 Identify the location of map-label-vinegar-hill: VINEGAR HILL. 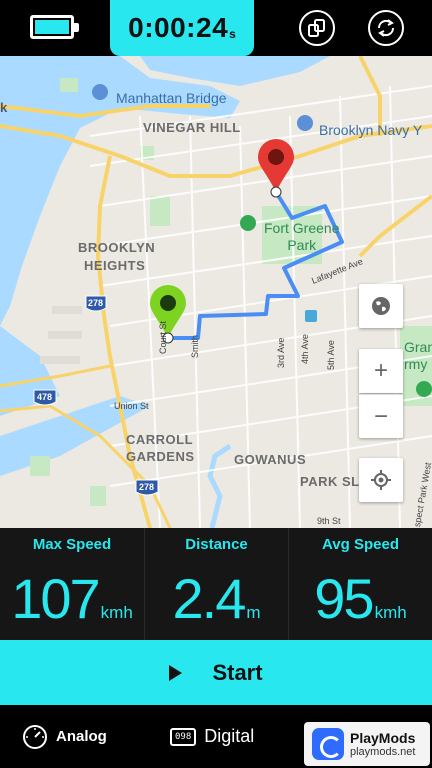
(192, 127).